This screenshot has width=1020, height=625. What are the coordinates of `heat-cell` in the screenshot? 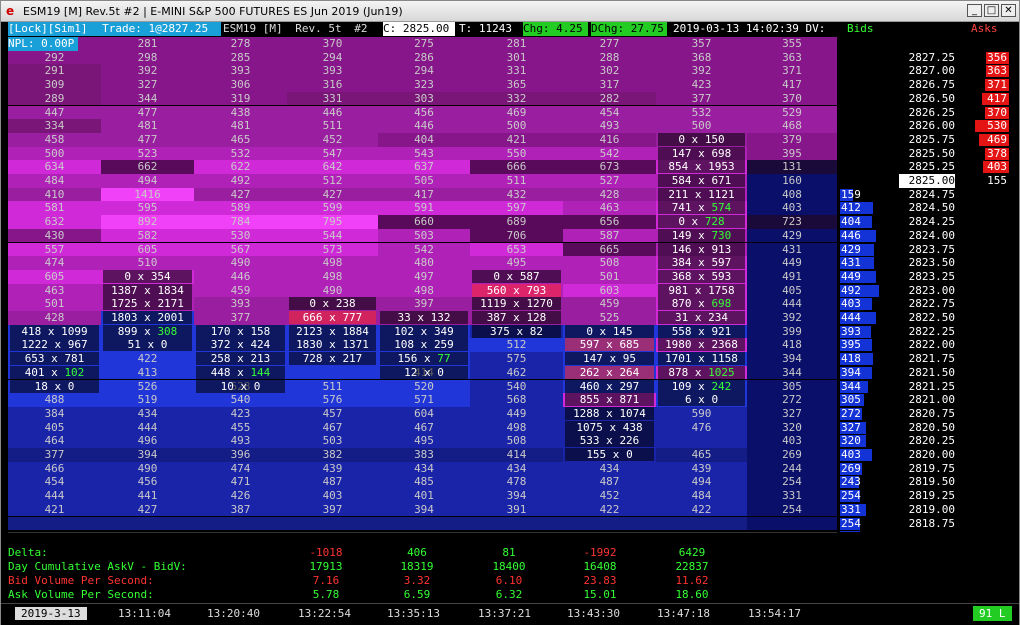 It's located at (332, 372).